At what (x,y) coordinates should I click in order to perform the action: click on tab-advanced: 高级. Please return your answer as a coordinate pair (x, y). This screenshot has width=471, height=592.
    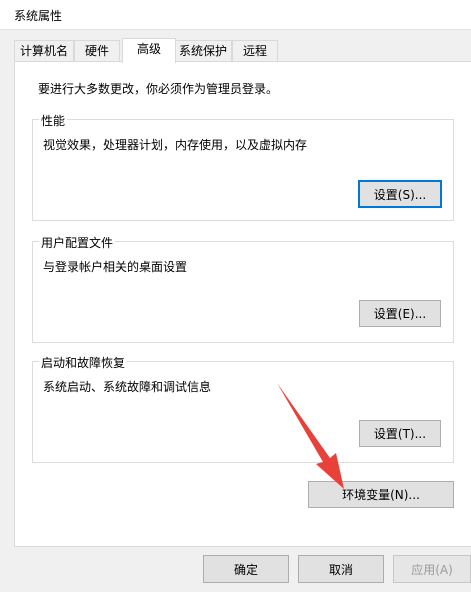
    Looking at the image, I should click on (149, 50).